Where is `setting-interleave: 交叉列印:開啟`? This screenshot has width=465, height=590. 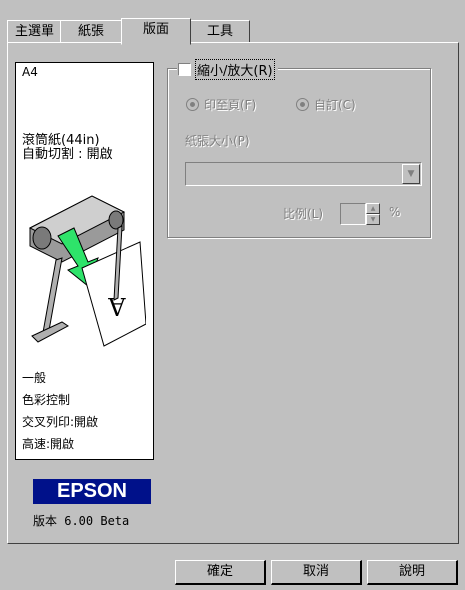 setting-interleave: 交叉列印:開啟 is located at coordinates (60, 422).